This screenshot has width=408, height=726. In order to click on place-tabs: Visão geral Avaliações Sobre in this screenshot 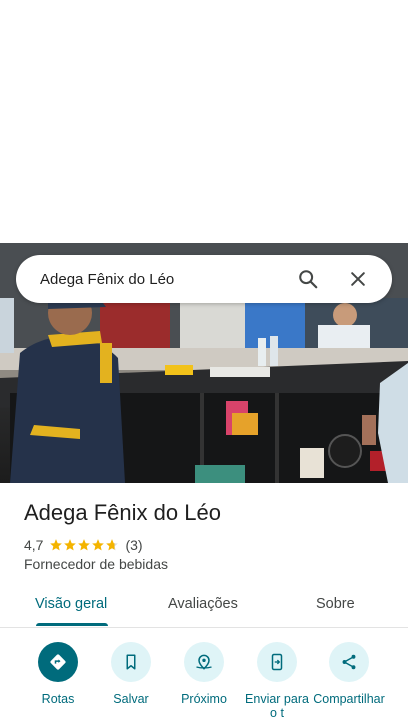, I will do `click(204, 606)`.